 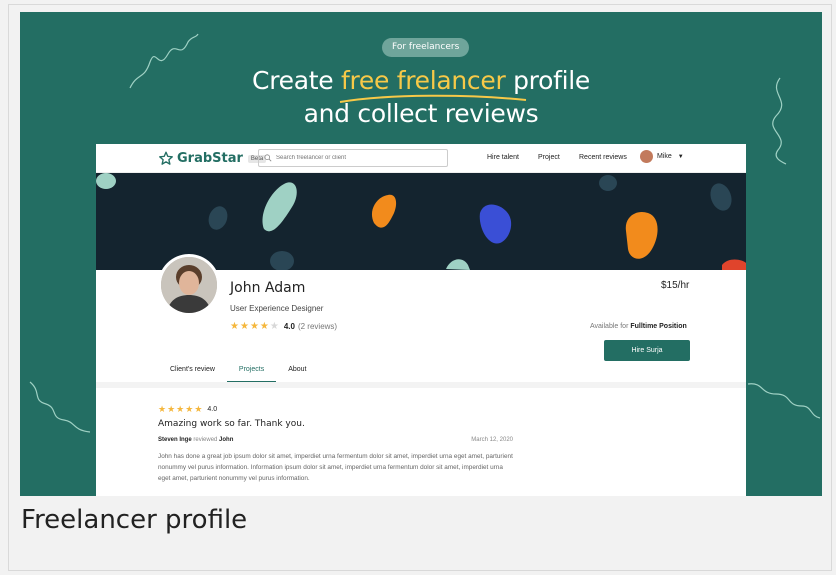 I want to click on tab-projects: Projects, so click(x=251, y=374).